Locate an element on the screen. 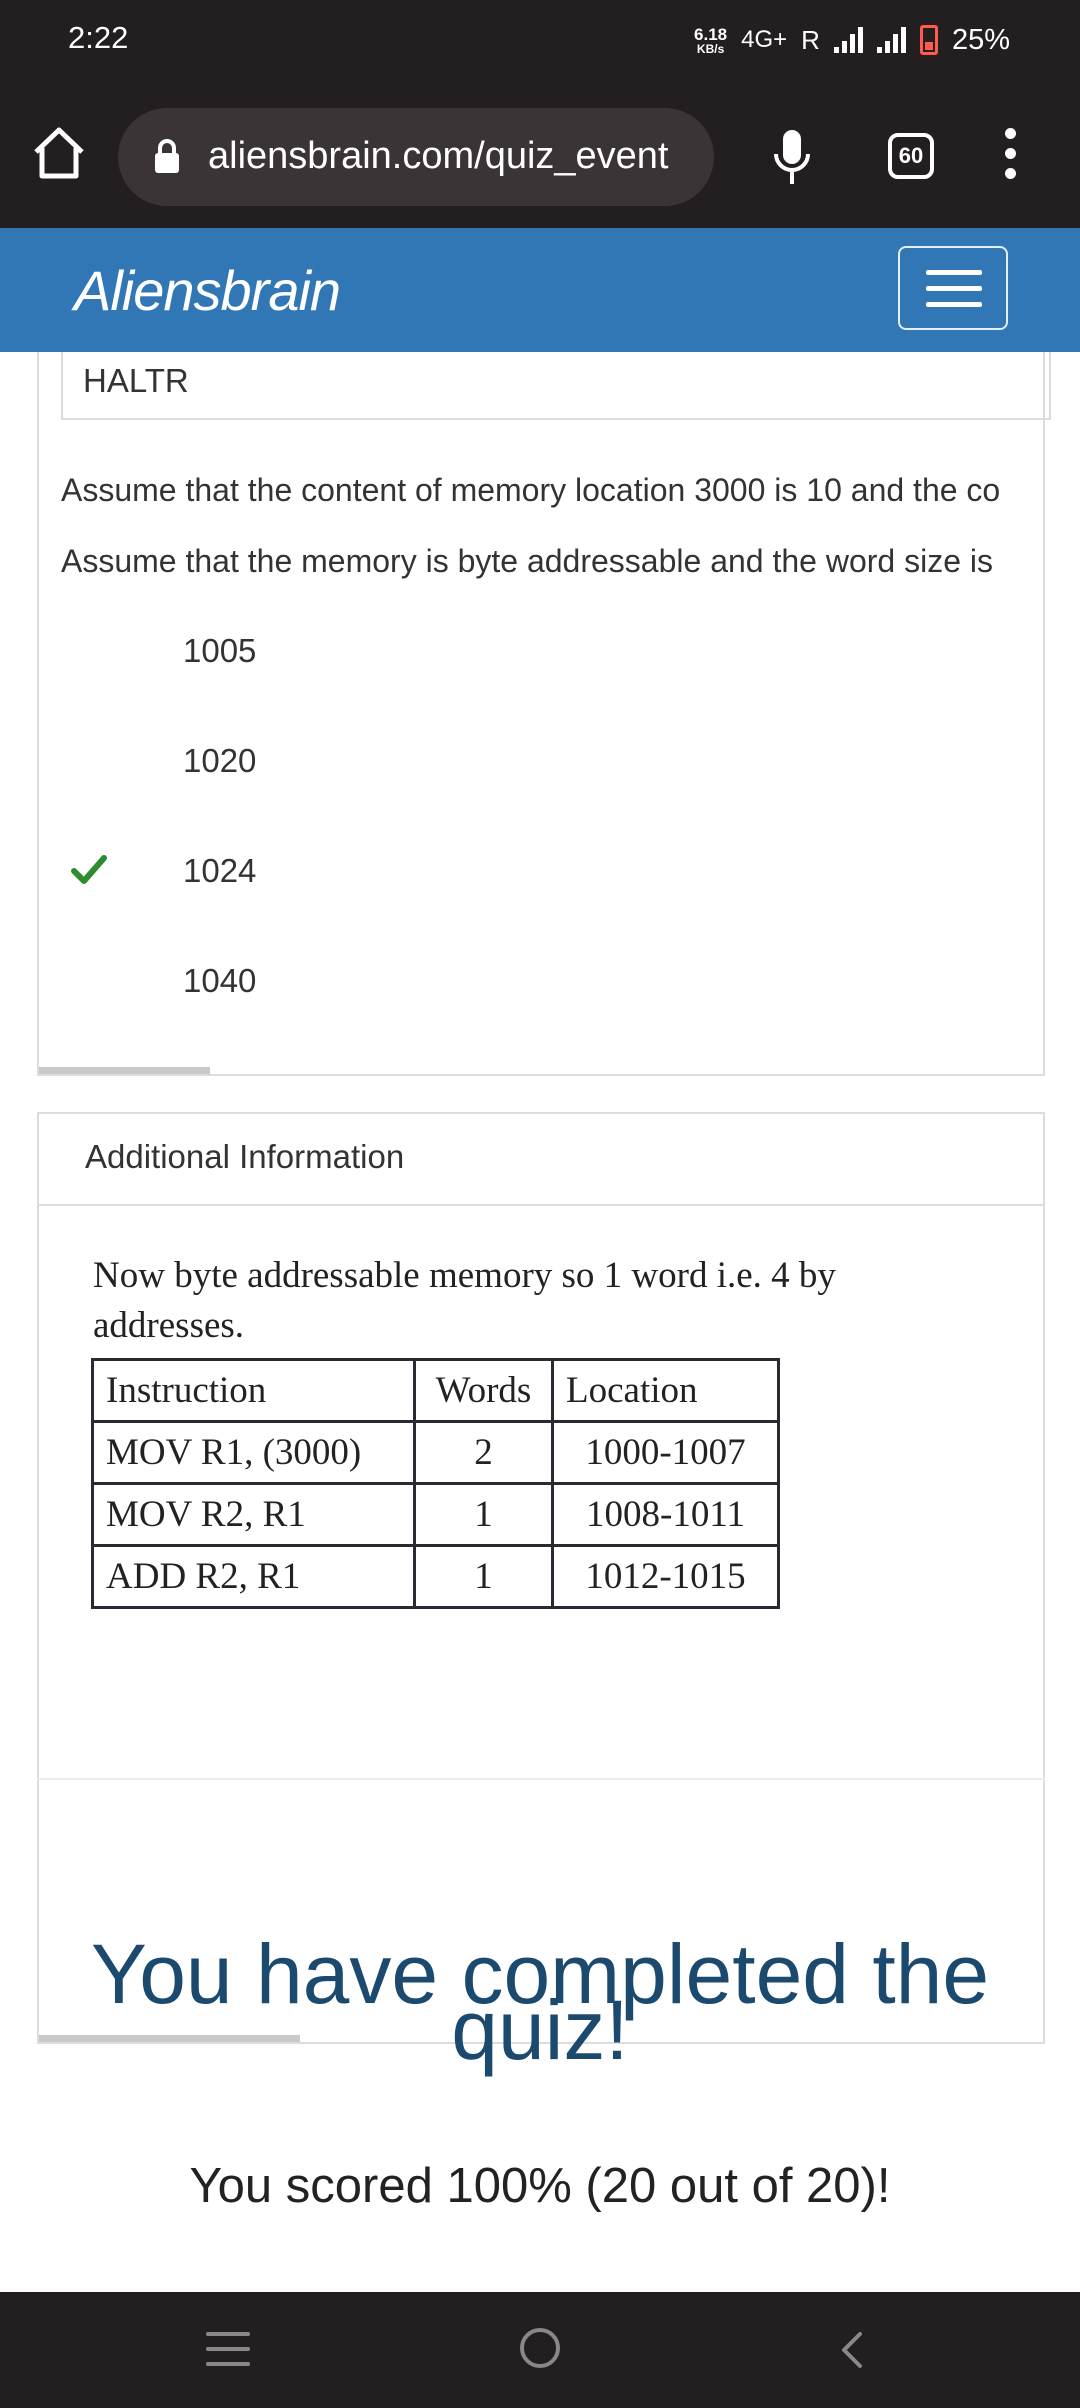 Image resolution: width=1080 pixels, height=2408 pixels. address-bar: aliensbrain.com/quiz_event is located at coordinates (416, 157).